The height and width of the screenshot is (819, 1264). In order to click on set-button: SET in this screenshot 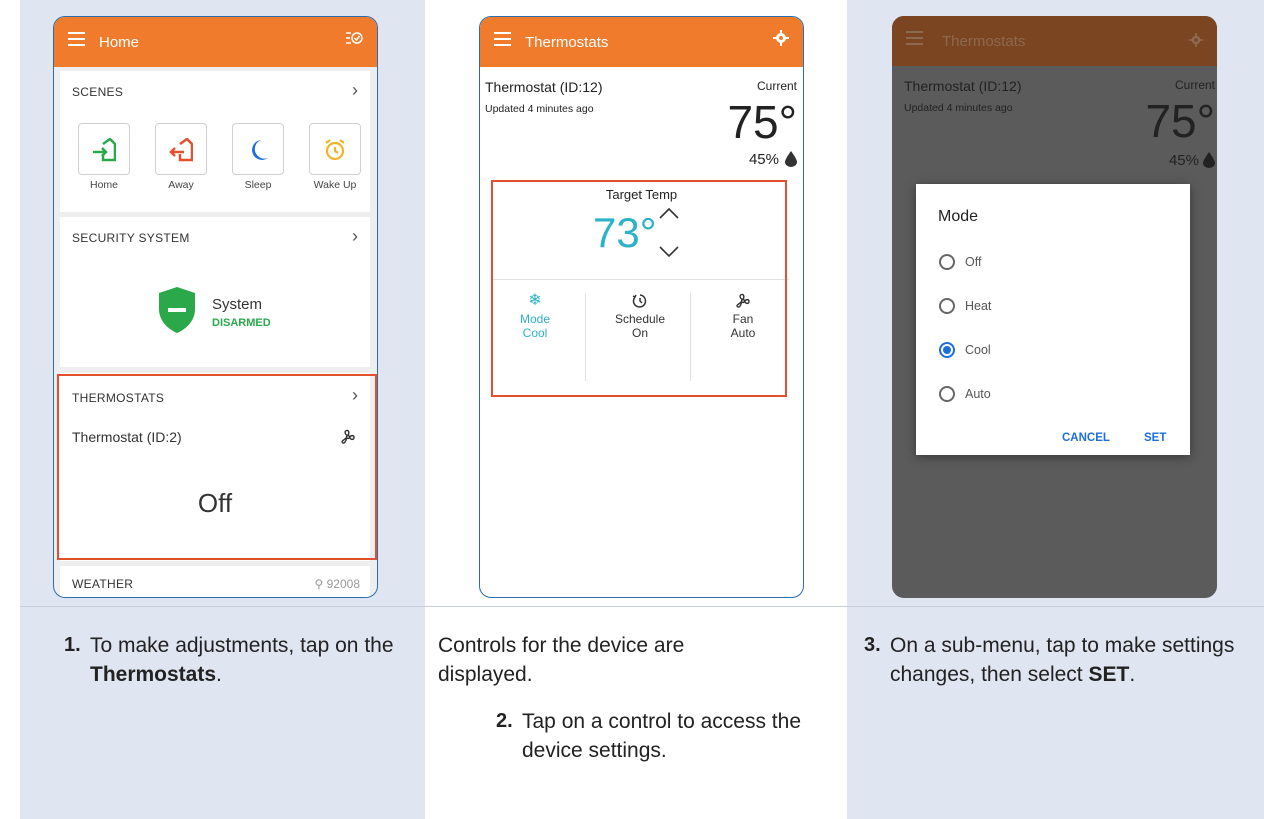, I will do `click(1155, 438)`.